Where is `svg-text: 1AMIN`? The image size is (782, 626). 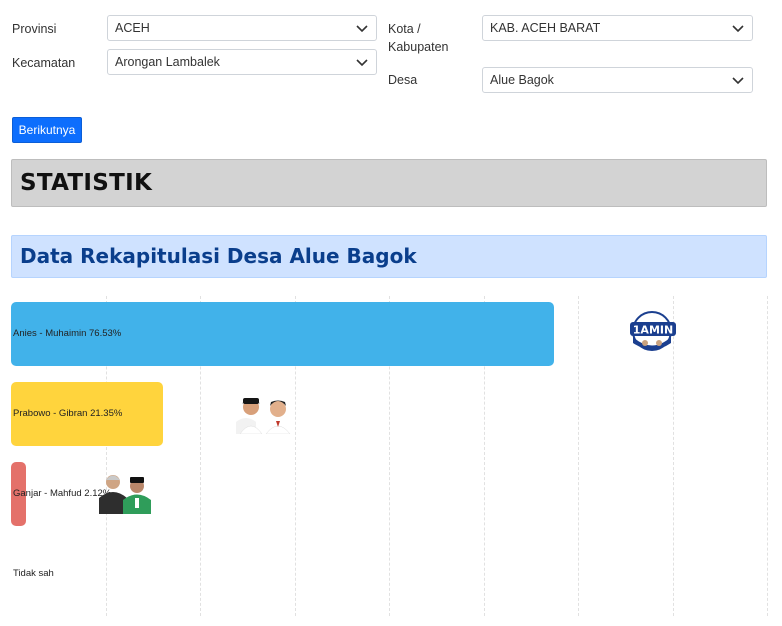 svg-text: 1AMIN is located at coordinates (653, 330).